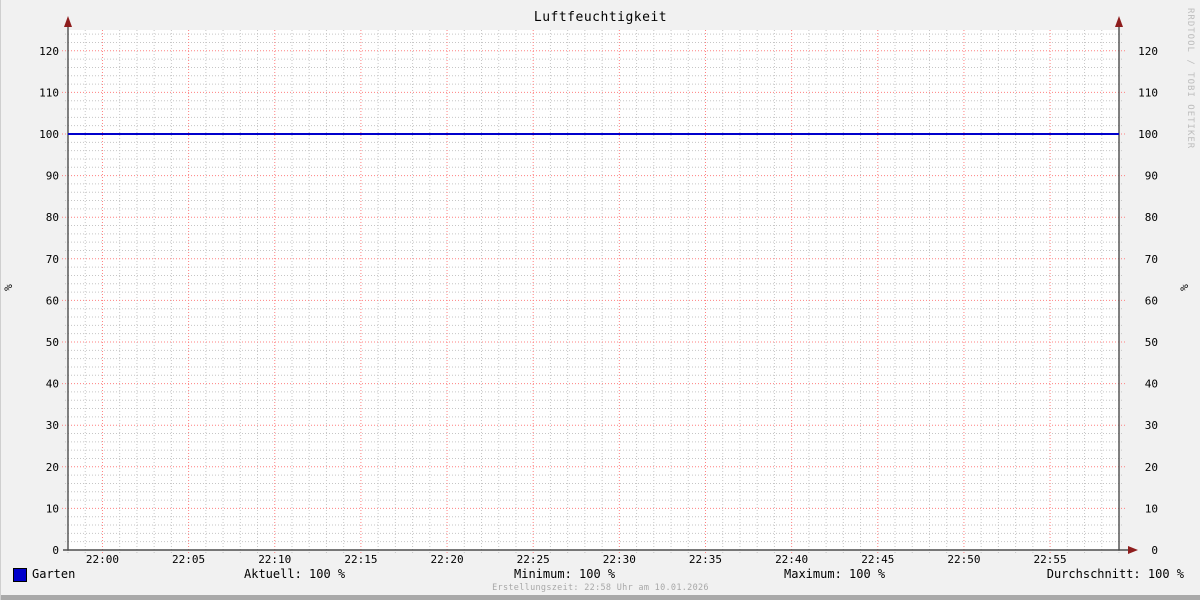 Image resolution: width=1200 pixels, height=600 pixels. Describe the element at coordinates (52, 300) in the screenshot. I see `y-axis-tick-label-left: 60` at that location.